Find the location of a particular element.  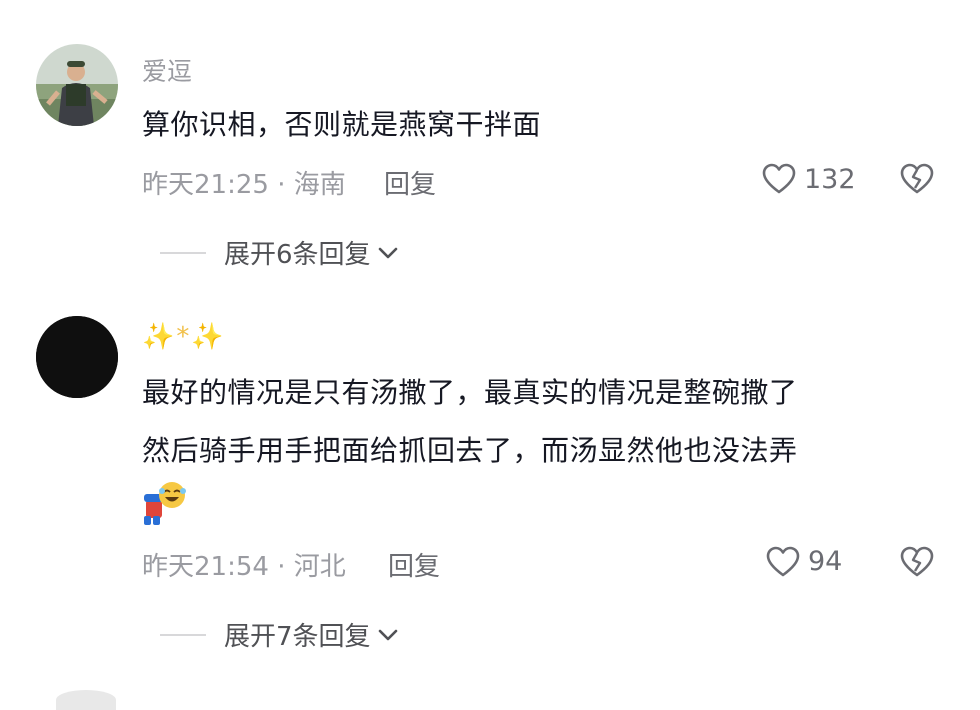

expand-replies-button: 展开7条回复 is located at coordinates (279, 634).